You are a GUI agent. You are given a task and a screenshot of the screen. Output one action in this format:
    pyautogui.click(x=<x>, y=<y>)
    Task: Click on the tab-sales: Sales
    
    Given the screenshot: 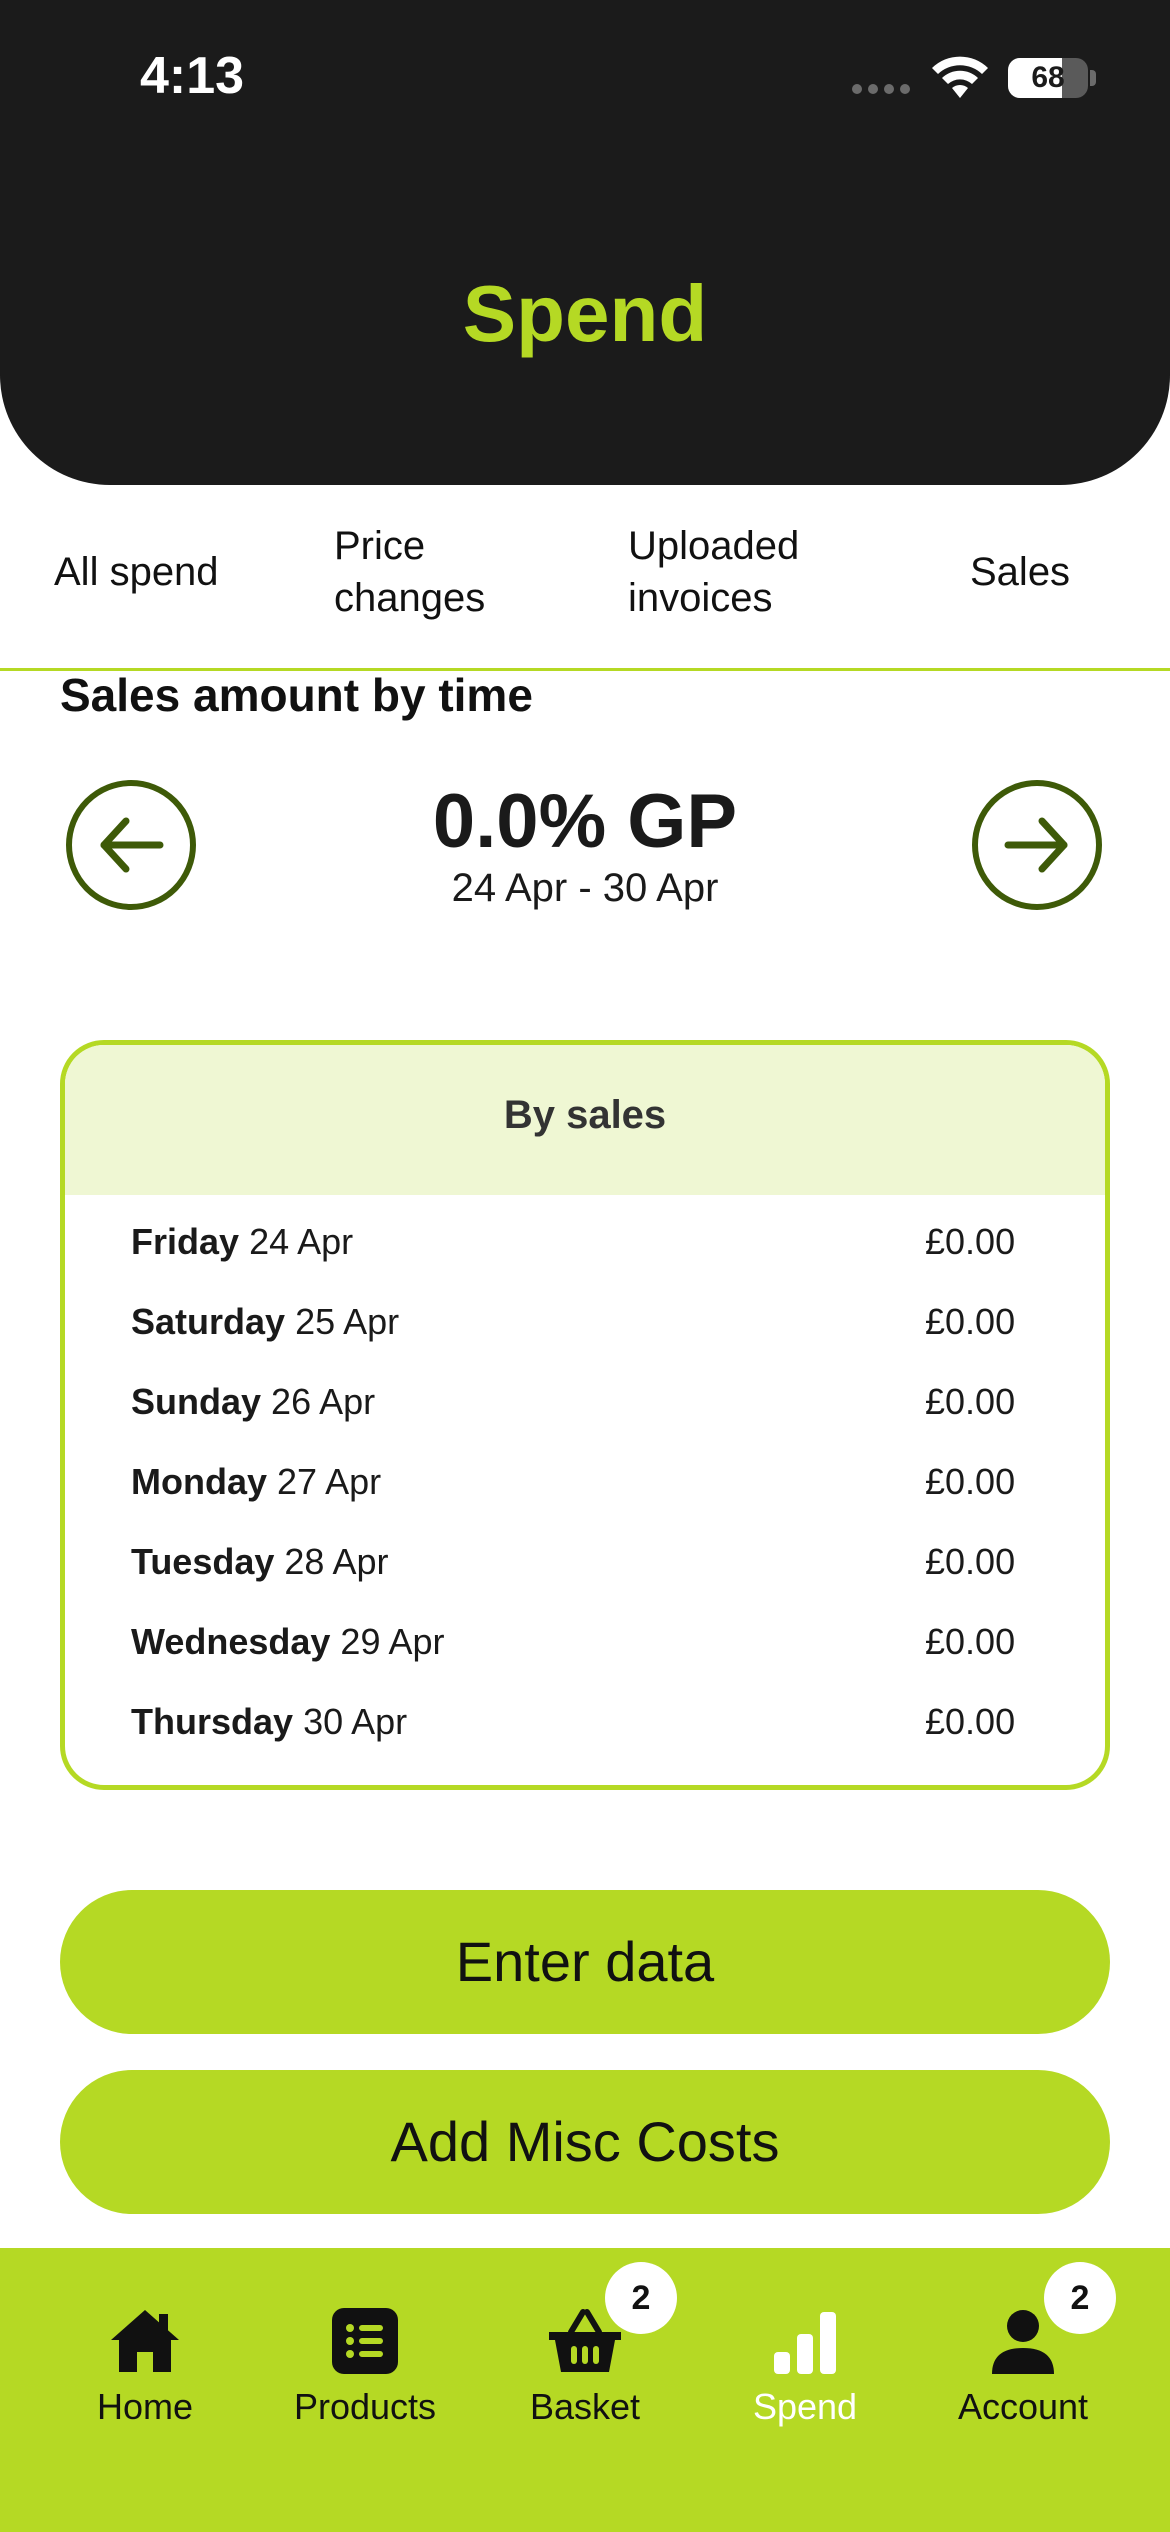 What is the action you would take?
    pyautogui.click(x=1020, y=572)
    